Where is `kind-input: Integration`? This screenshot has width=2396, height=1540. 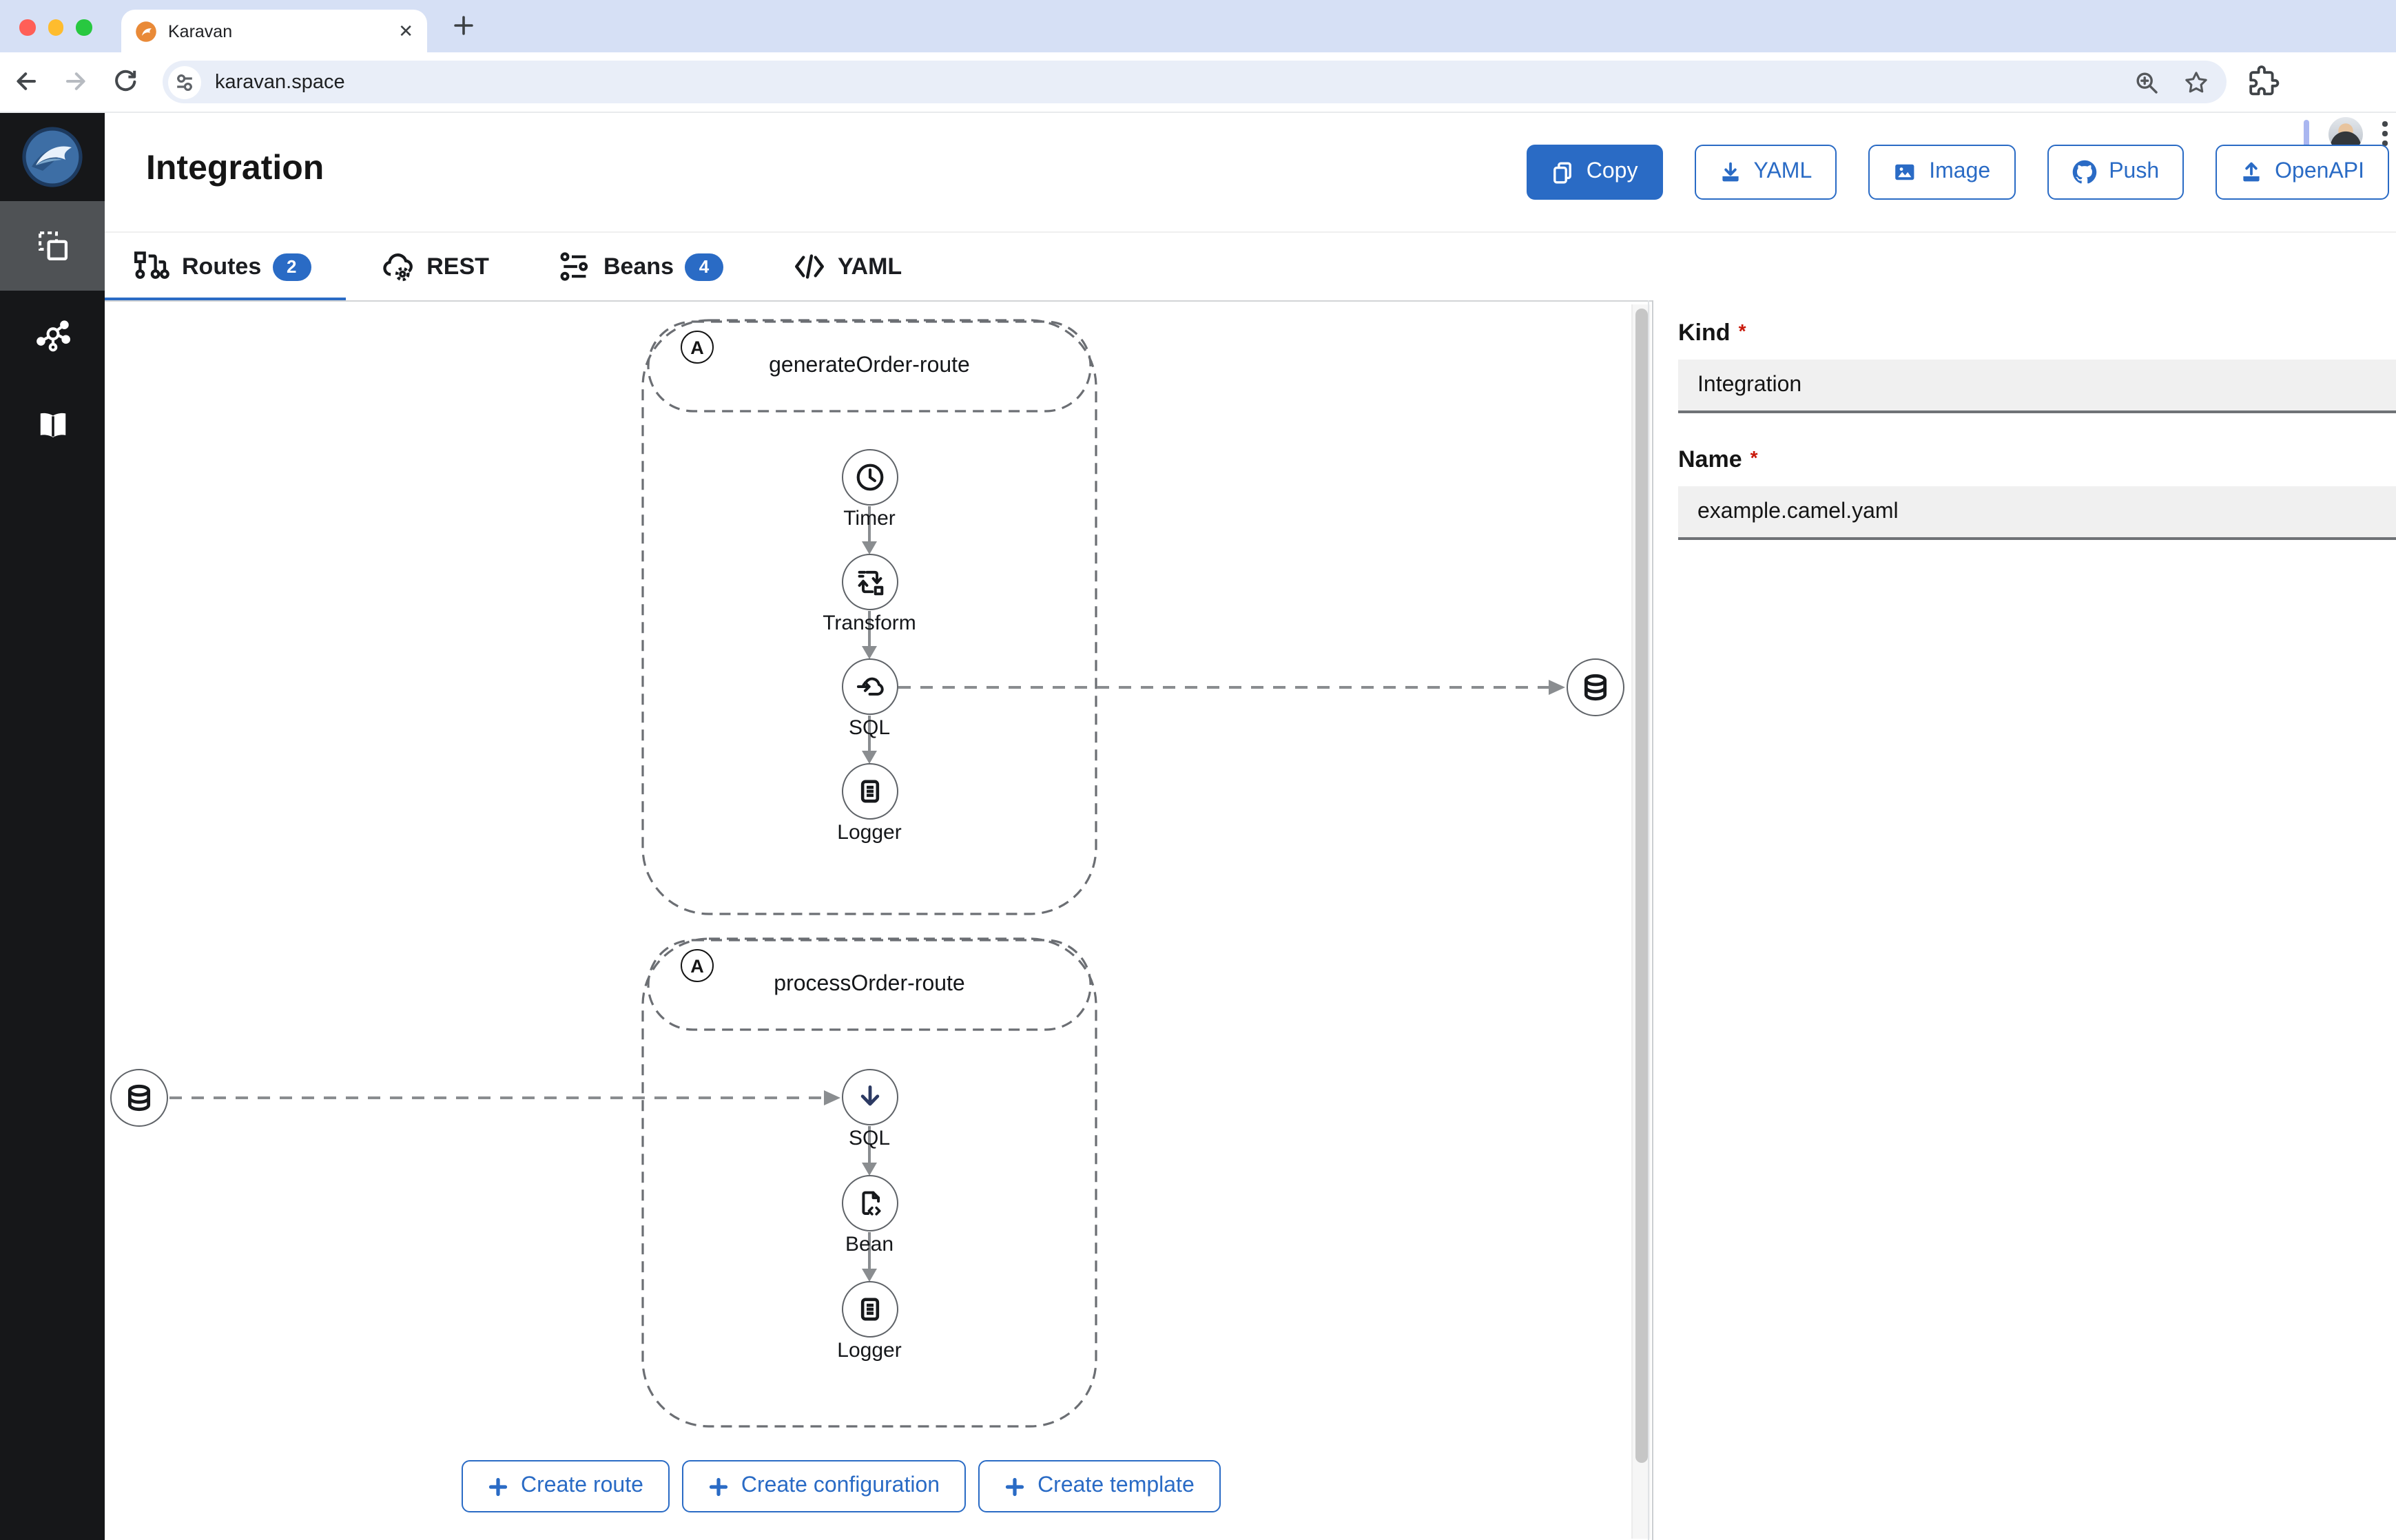
kind-input: Integration is located at coordinates (2037, 386).